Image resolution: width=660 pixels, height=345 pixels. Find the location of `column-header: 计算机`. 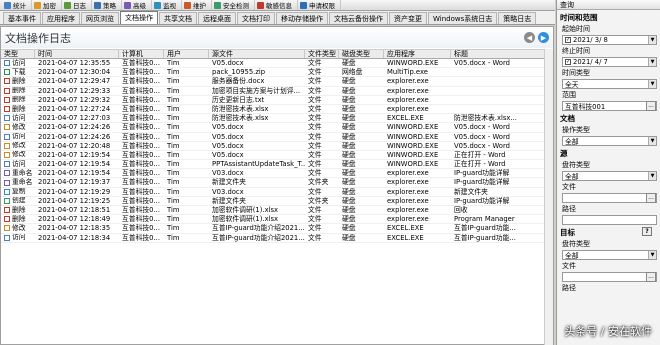

column-header: 计算机 is located at coordinates (141, 54).